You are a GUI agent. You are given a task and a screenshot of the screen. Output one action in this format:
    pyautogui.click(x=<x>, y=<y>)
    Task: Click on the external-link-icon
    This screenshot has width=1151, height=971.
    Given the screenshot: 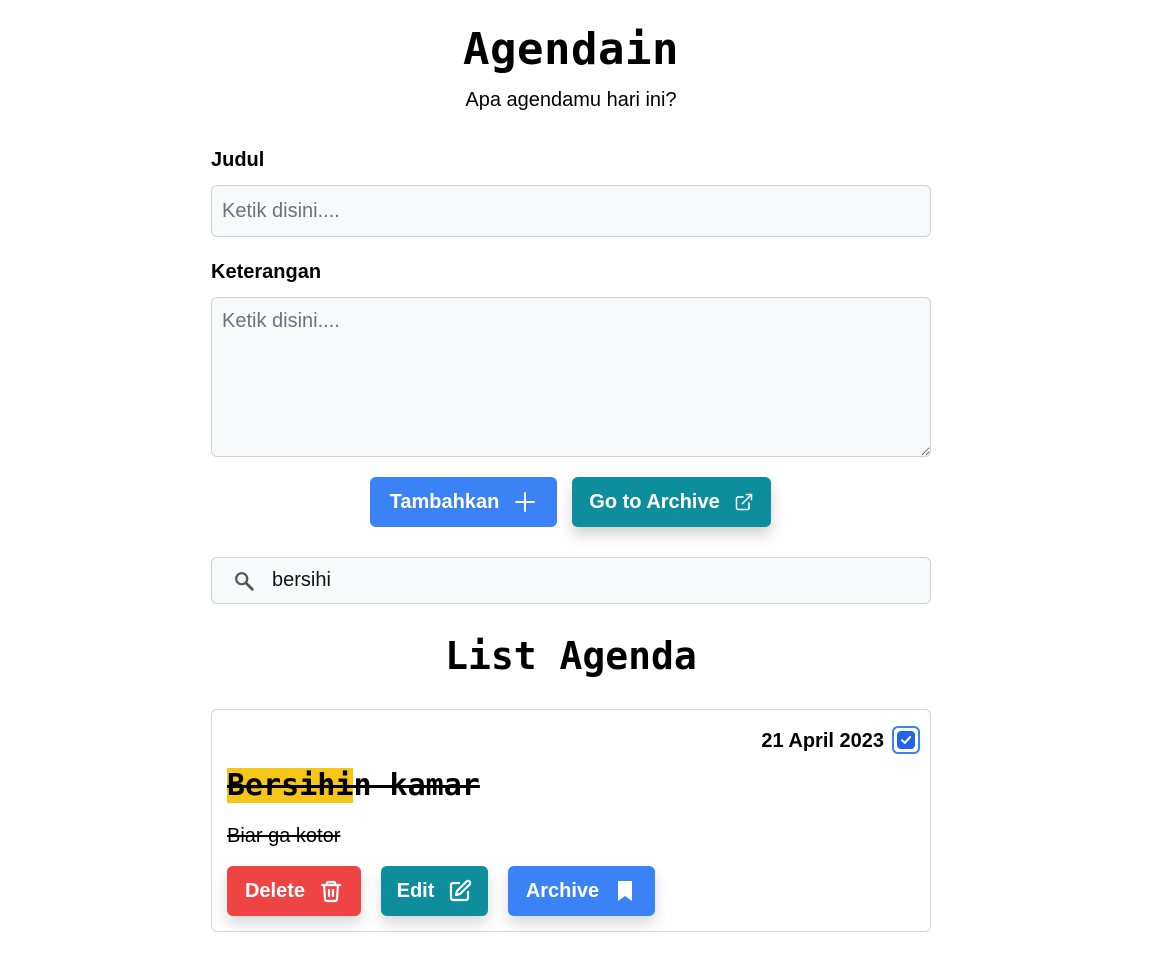 What is the action you would take?
    pyautogui.click(x=743, y=502)
    